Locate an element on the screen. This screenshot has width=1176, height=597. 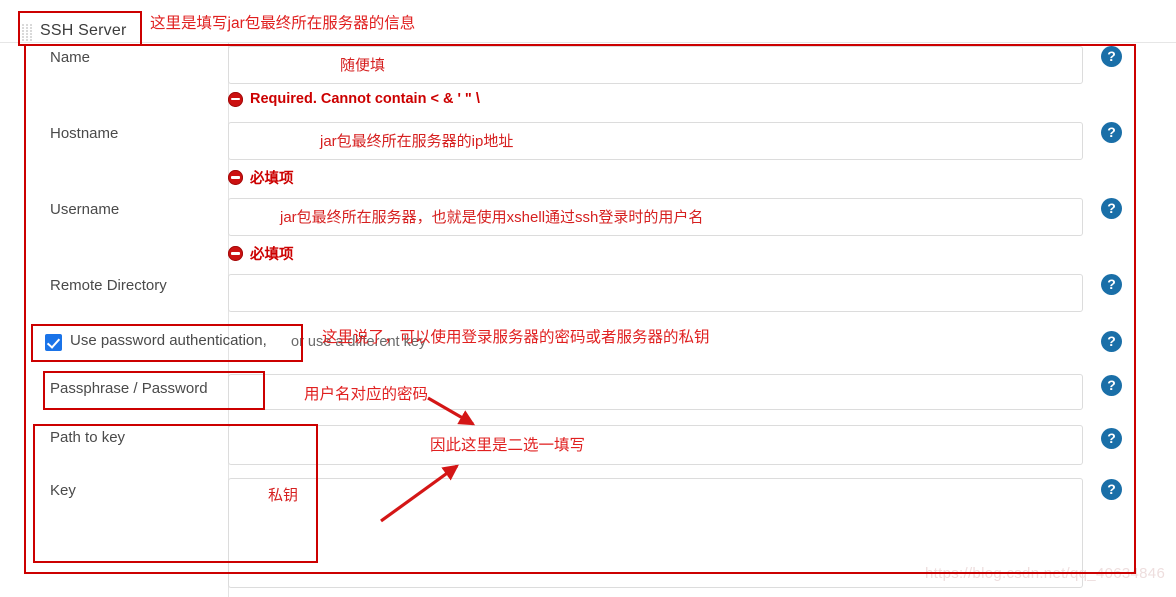
input-key is located at coordinates (655, 533).